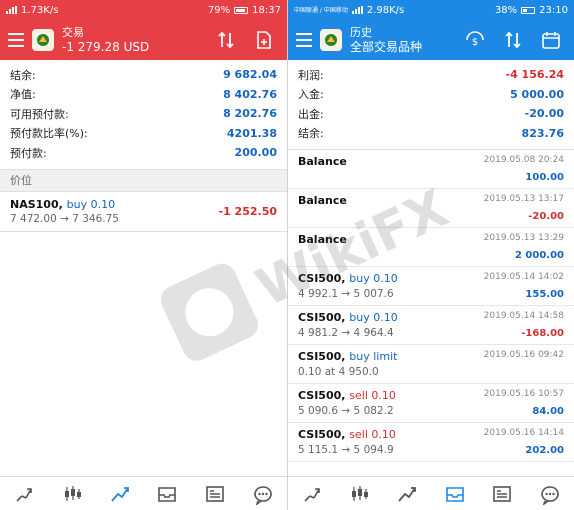 Image resolution: width=574 pixels, height=510 pixels. What do you see at coordinates (401, 47) in the screenshot?
I see `symbol-filter: 全部交易品种` at bounding box center [401, 47].